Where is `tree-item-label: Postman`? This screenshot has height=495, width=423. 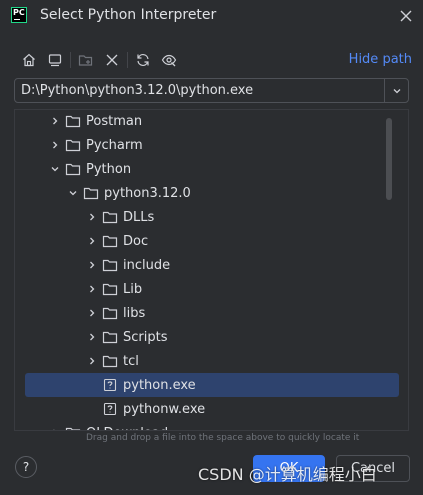
tree-item-label: Postman is located at coordinates (114, 121).